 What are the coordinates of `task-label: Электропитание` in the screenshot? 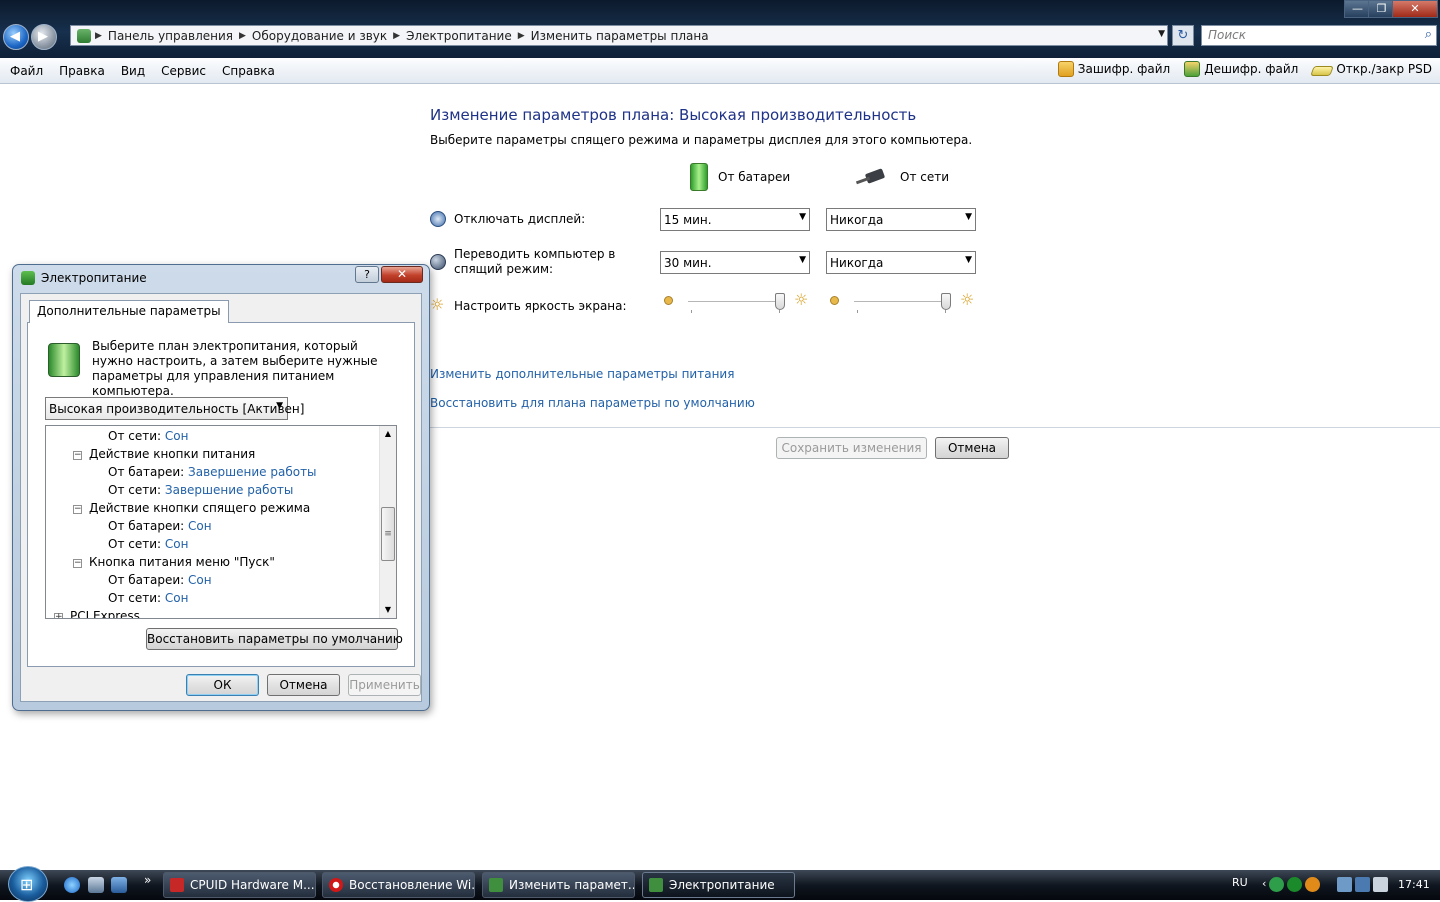 It's located at (722, 885).